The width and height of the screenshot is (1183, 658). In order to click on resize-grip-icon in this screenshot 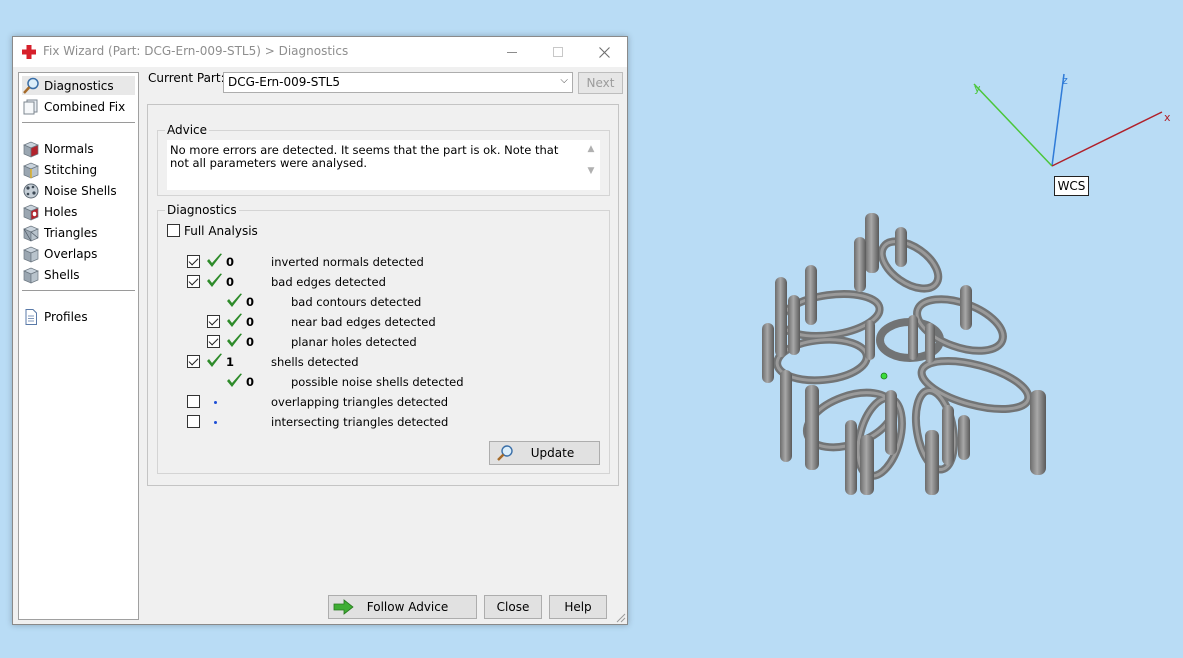, I will do `click(621, 618)`.